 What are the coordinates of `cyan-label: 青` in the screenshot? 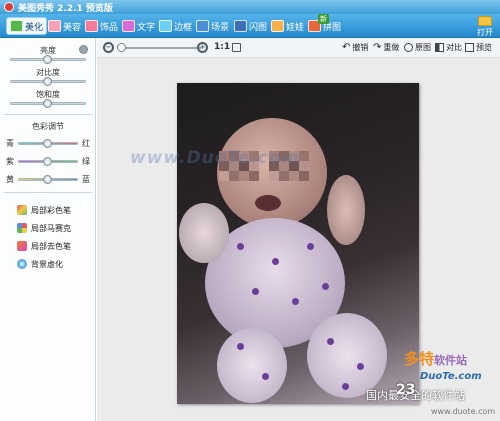 It's located at (10, 143).